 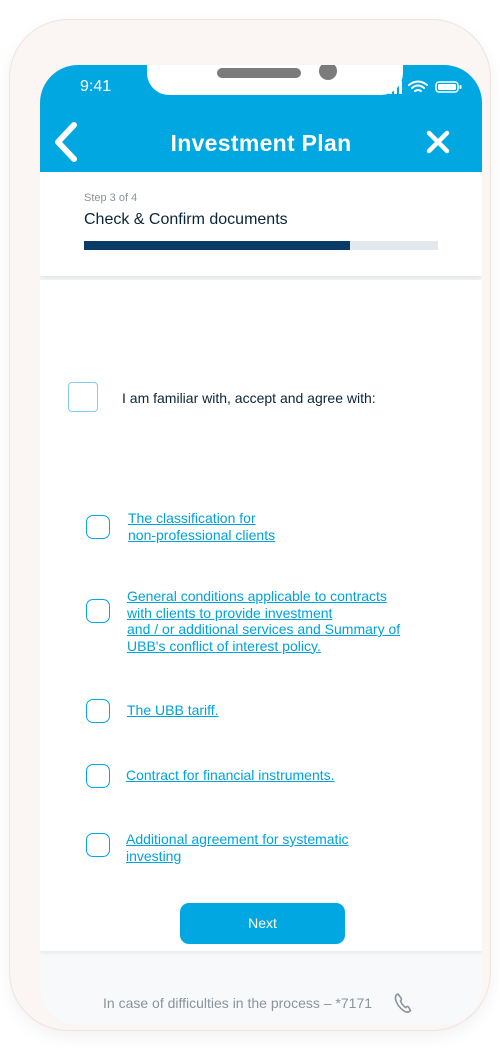 I want to click on progress-bar-fill, so click(x=217, y=245).